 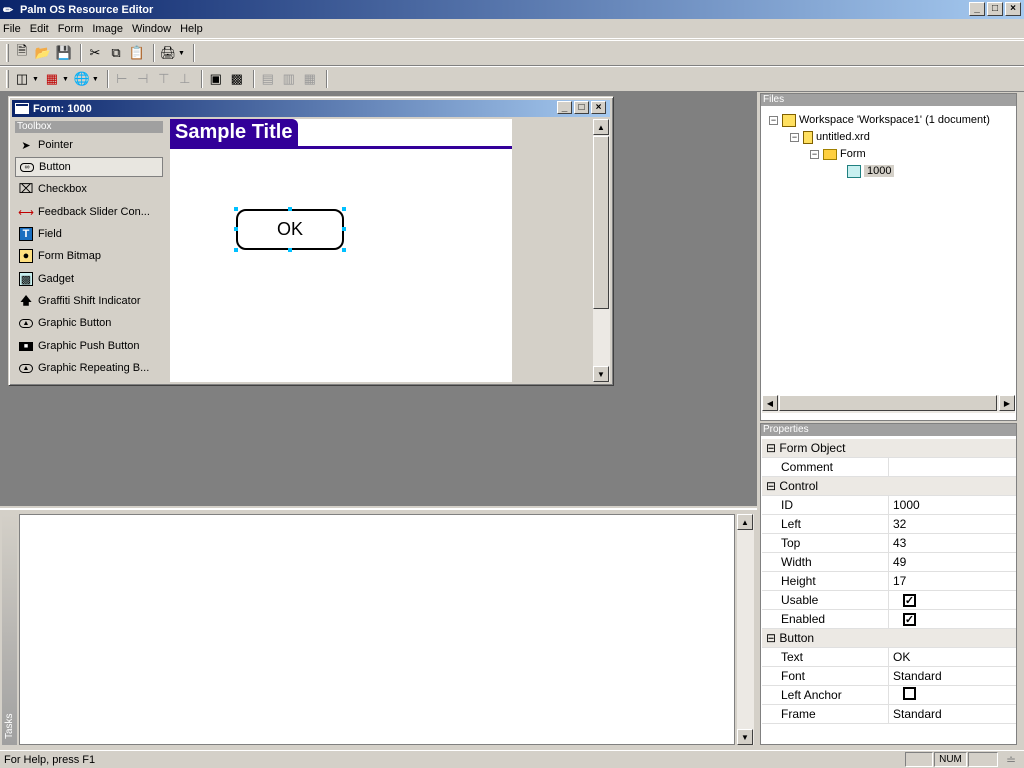 I want to click on center-vertical-icon: ▩, so click(x=237, y=79).